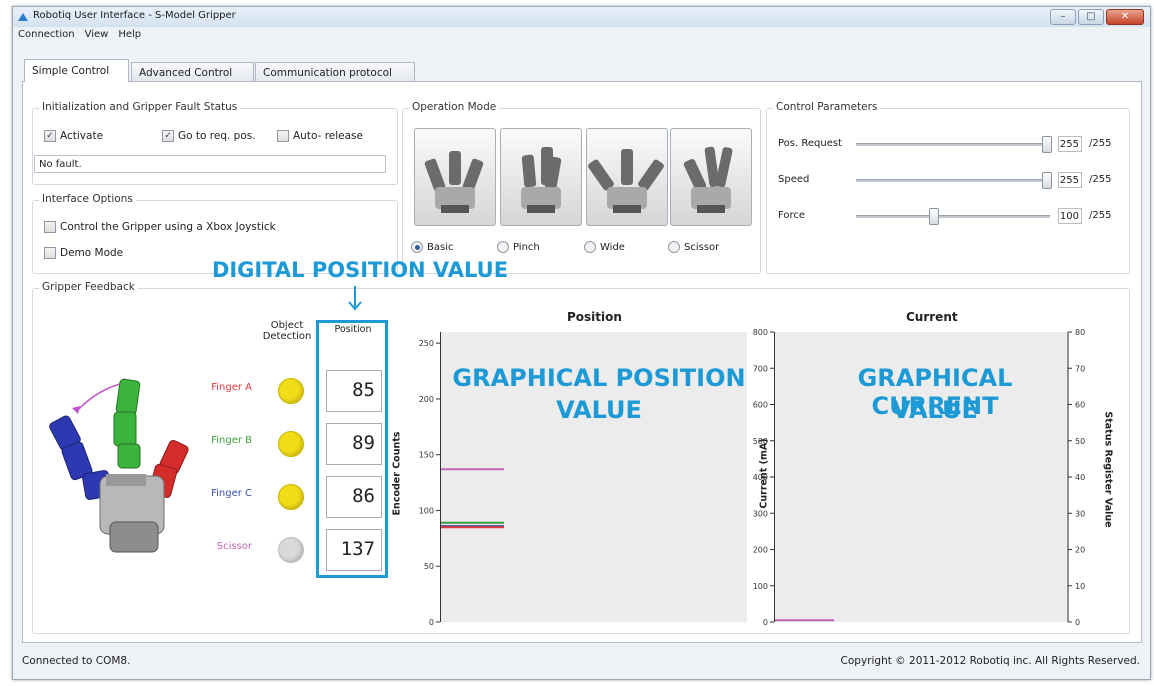  I want to click on graphical-current-annotation-line2: VALUE, so click(935, 410).